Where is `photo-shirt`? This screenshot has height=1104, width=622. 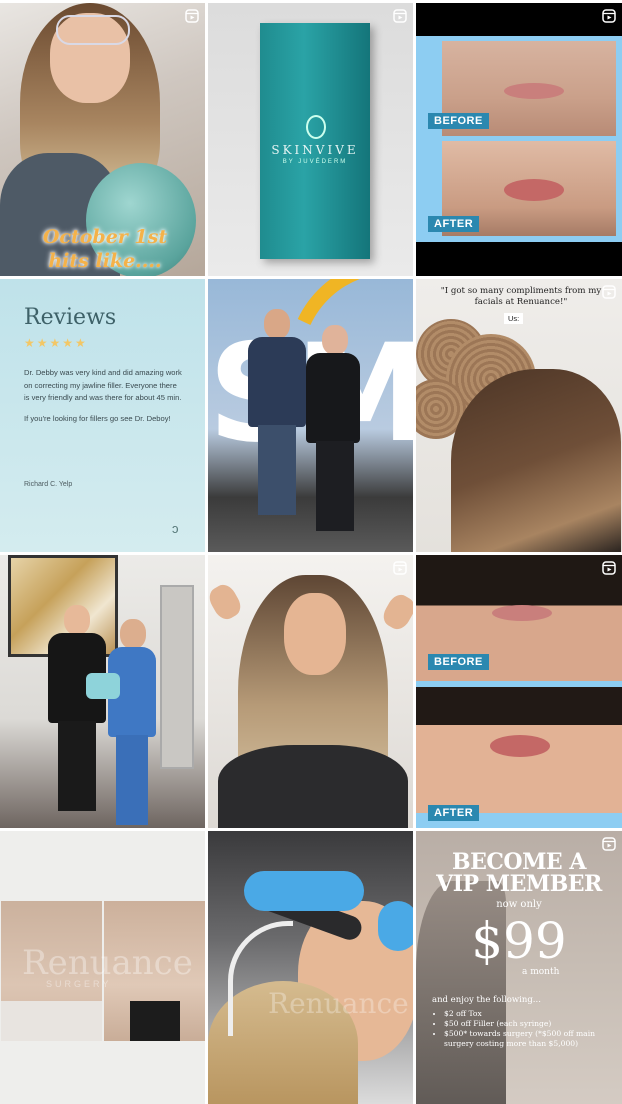
photo-shirt is located at coordinates (313, 786).